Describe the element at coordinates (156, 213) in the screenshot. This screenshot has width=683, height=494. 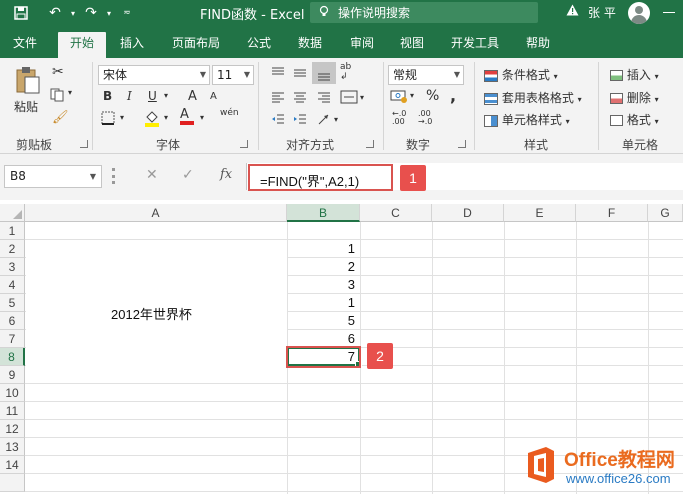
I see `column-header-a: A` at that location.